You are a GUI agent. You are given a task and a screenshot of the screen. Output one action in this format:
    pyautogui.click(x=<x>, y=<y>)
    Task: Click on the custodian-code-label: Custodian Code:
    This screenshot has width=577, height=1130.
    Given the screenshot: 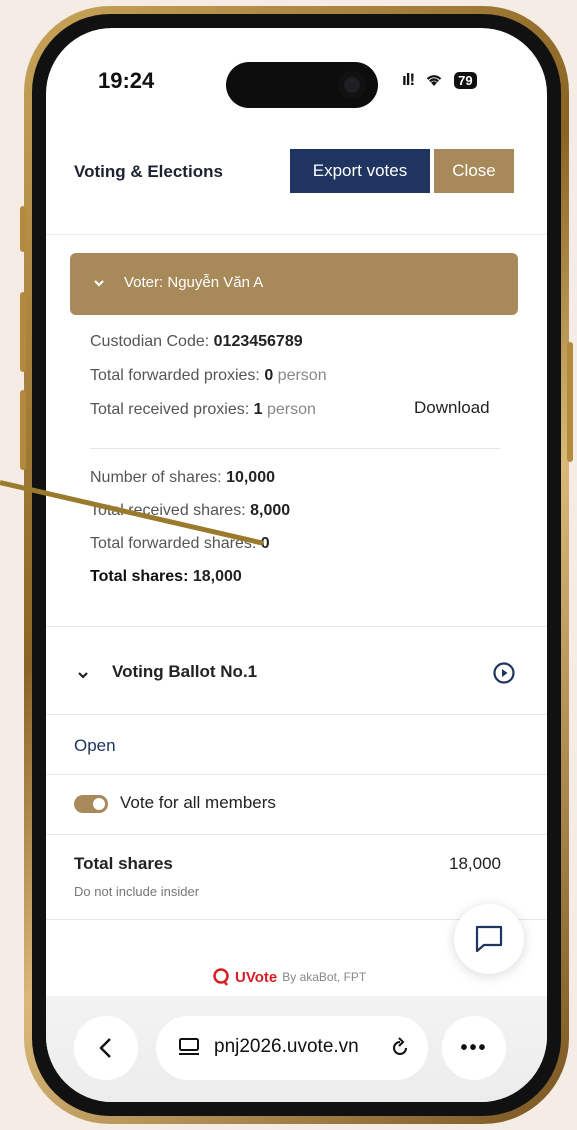 What is the action you would take?
    pyautogui.click(x=150, y=341)
    